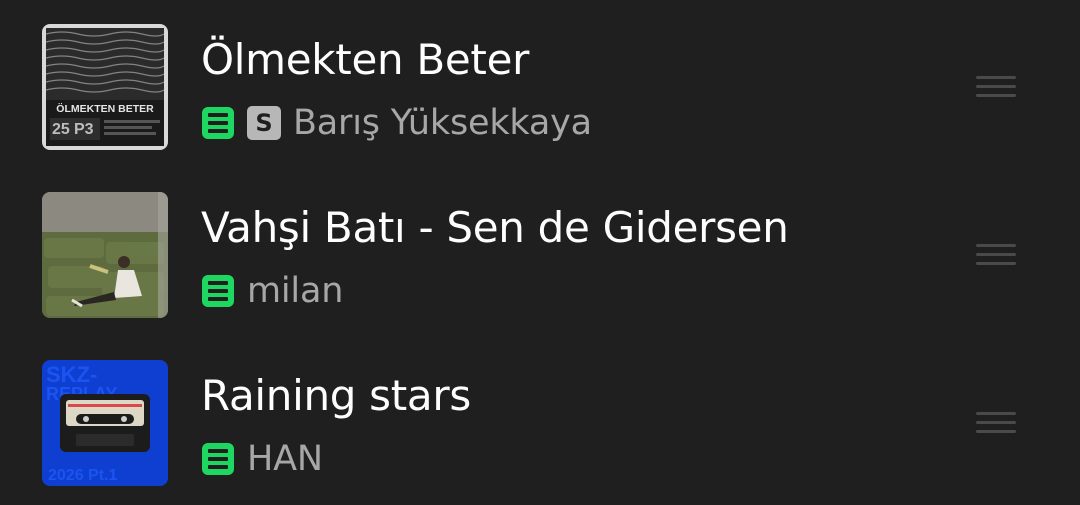 This screenshot has width=1080, height=505. What do you see at coordinates (82, 475) in the screenshot?
I see `svg-text: 2026 Pt.1` at bounding box center [82, 475].